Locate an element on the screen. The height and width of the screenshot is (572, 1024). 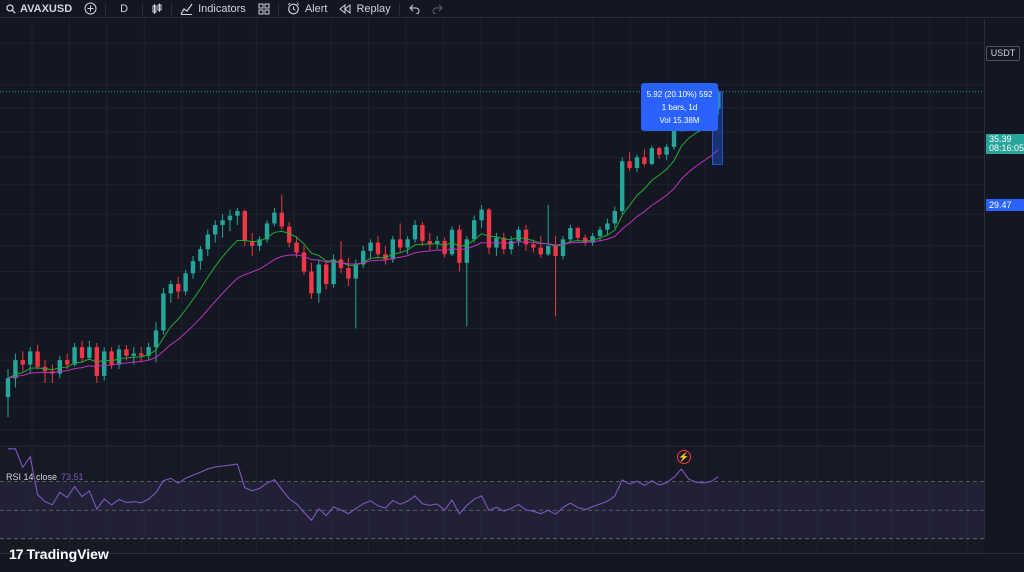
rsi-value: 73.51 is located at coordinates (72, 477).